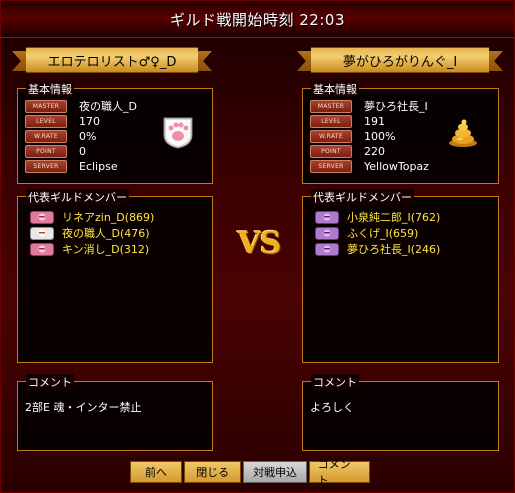 Image resolution: width=515 pixels, height=493 pixels. What do you see at coordinates (257, 19) in the screenshot?
I see `window-title: ギルド戦開始時刻 22:03` at bounding box center [257, 19].